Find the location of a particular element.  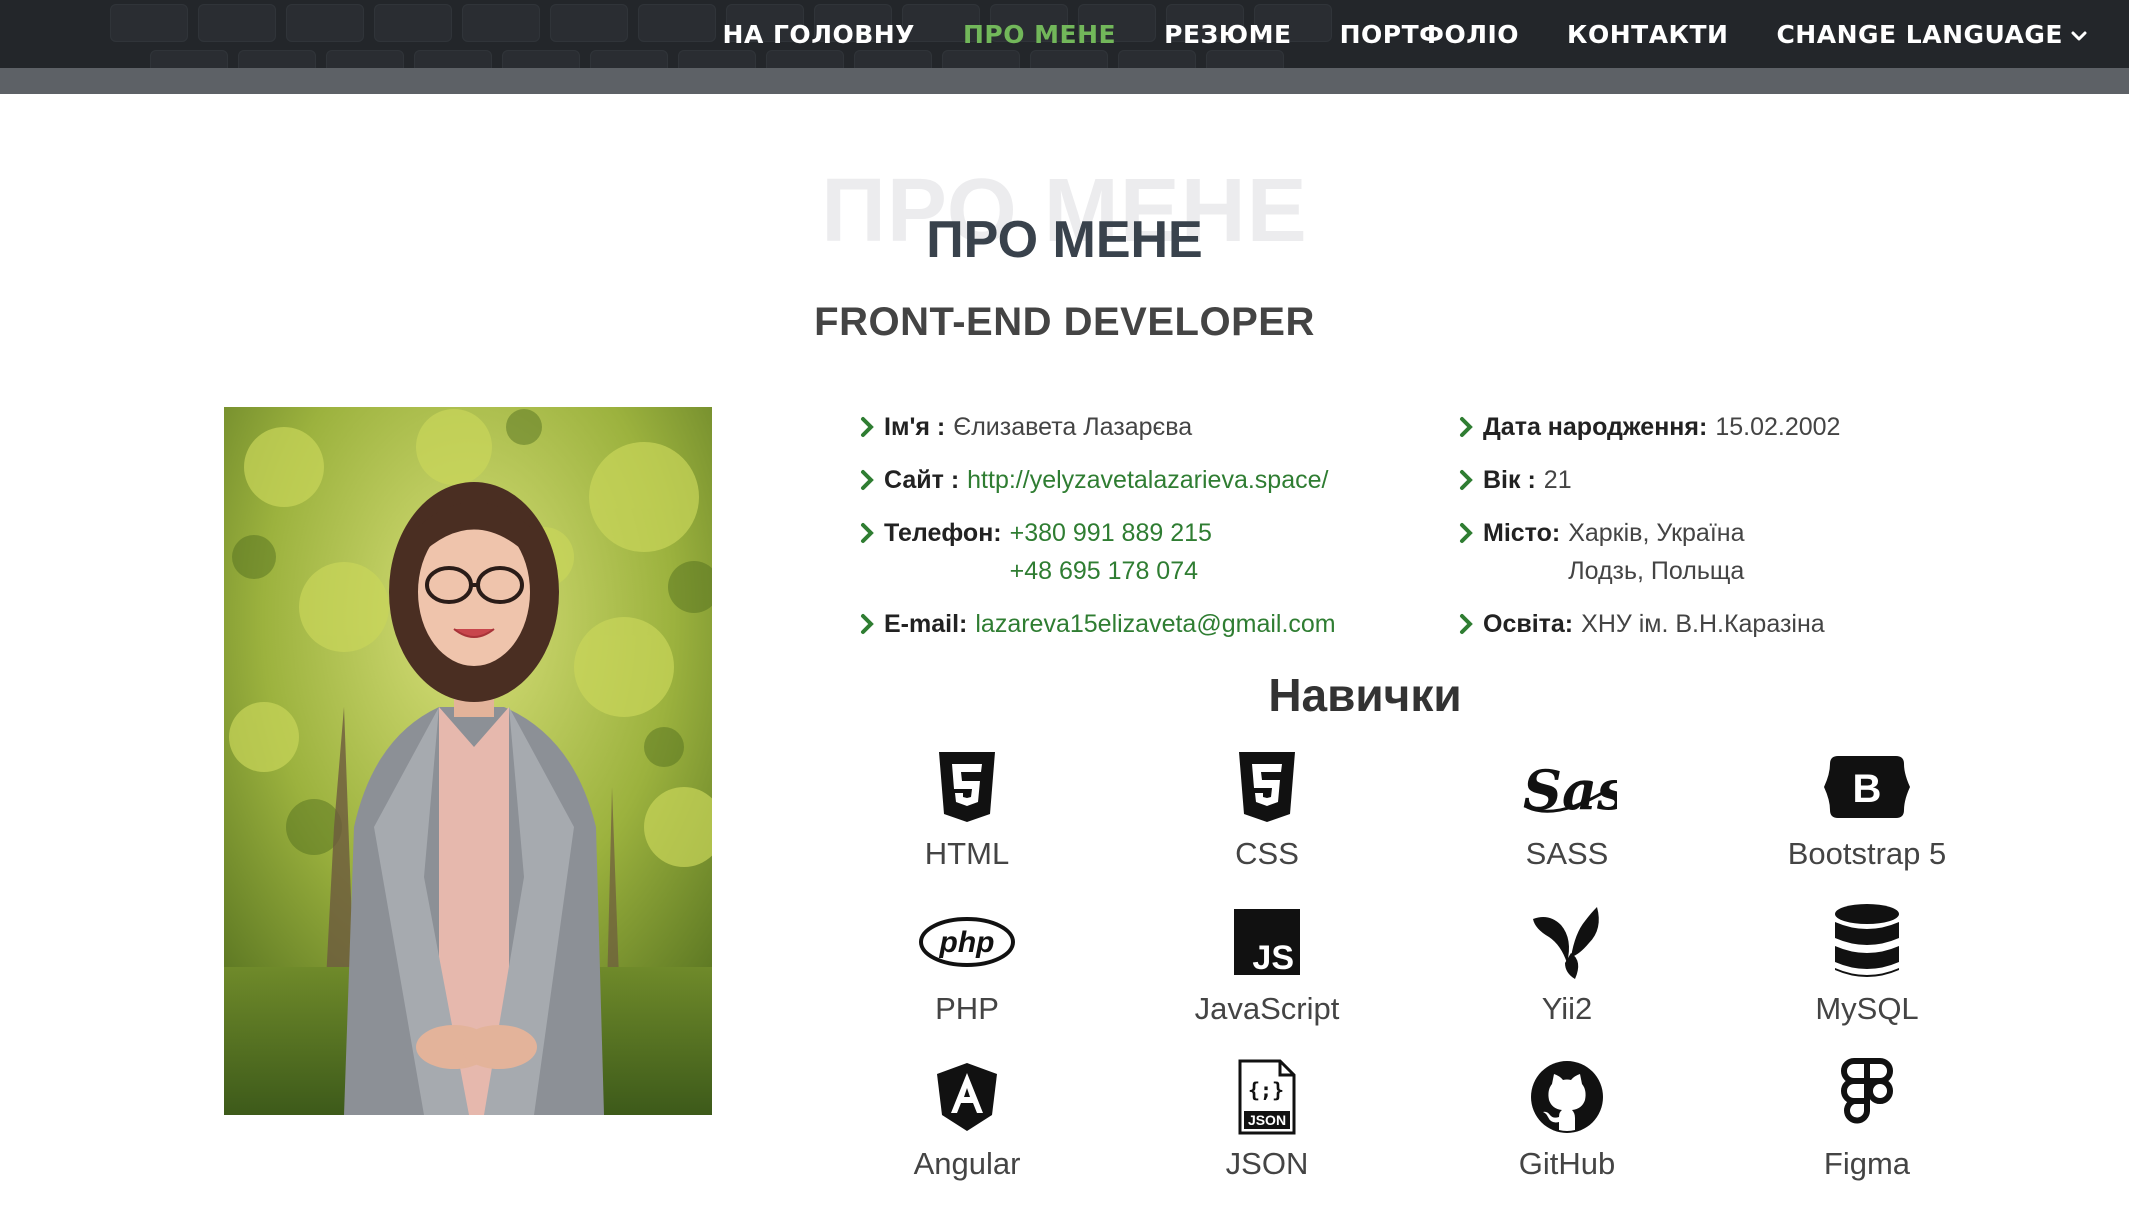

yii-icon is located at coordinates (1567, 942).